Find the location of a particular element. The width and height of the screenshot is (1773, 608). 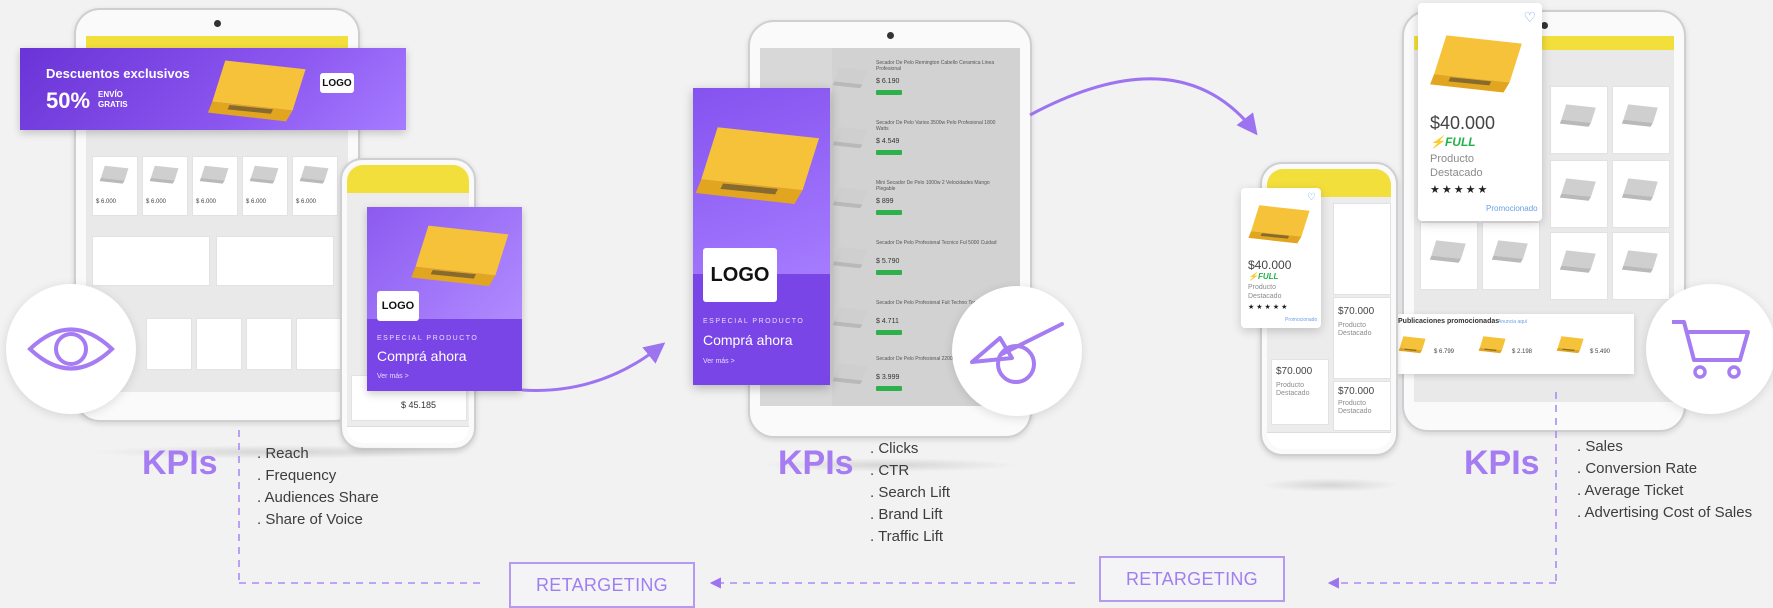

arrow-awareness-to-consideration is located at coordinates (593, 367).